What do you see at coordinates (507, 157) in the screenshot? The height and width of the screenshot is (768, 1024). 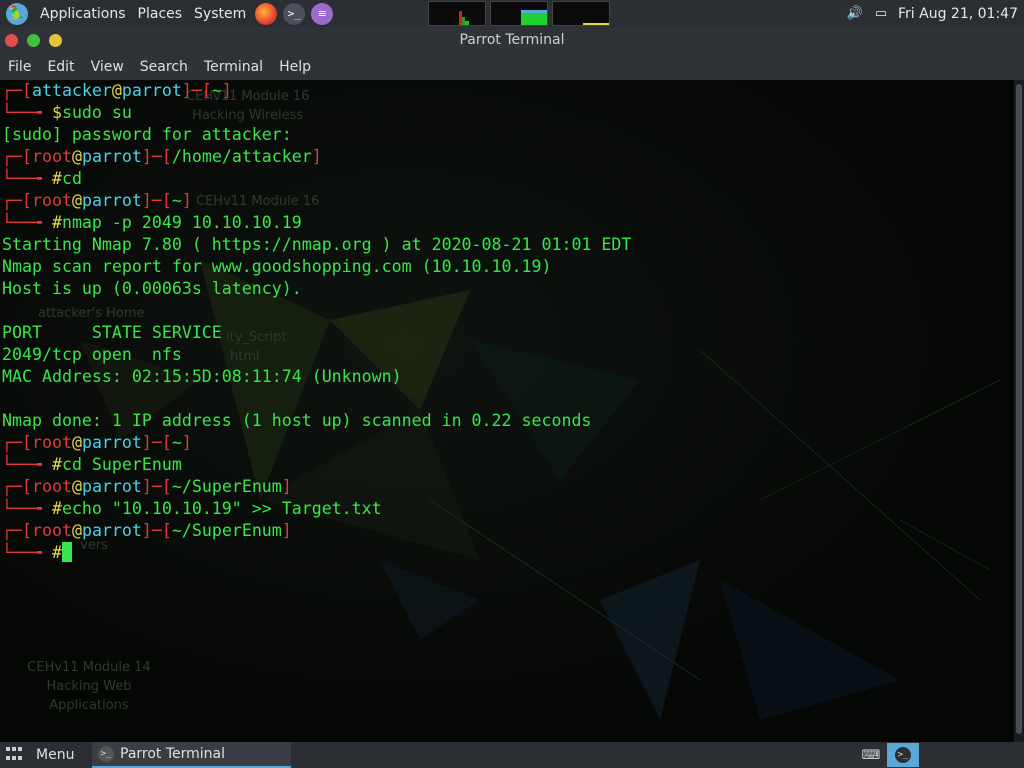 I see `terminal-prompt-line: ┌─[root@parrot]─[/home/attacker]` at bounding box center [507, 157].